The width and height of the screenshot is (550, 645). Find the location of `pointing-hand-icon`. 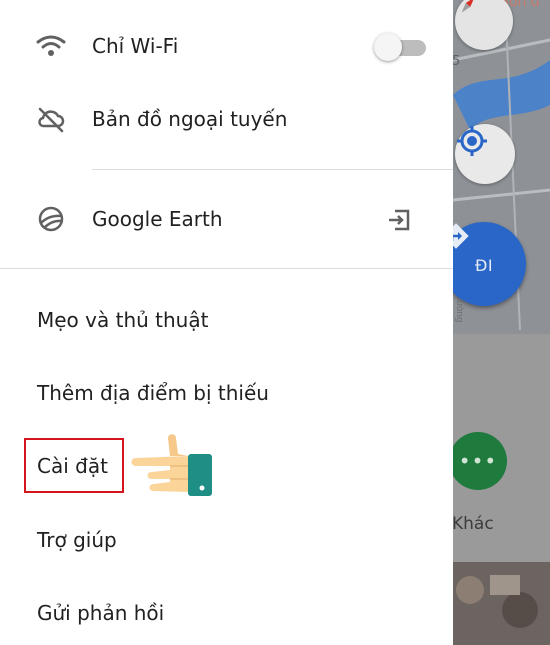

pointing-hand-icon is located at coordinates (172, 467).